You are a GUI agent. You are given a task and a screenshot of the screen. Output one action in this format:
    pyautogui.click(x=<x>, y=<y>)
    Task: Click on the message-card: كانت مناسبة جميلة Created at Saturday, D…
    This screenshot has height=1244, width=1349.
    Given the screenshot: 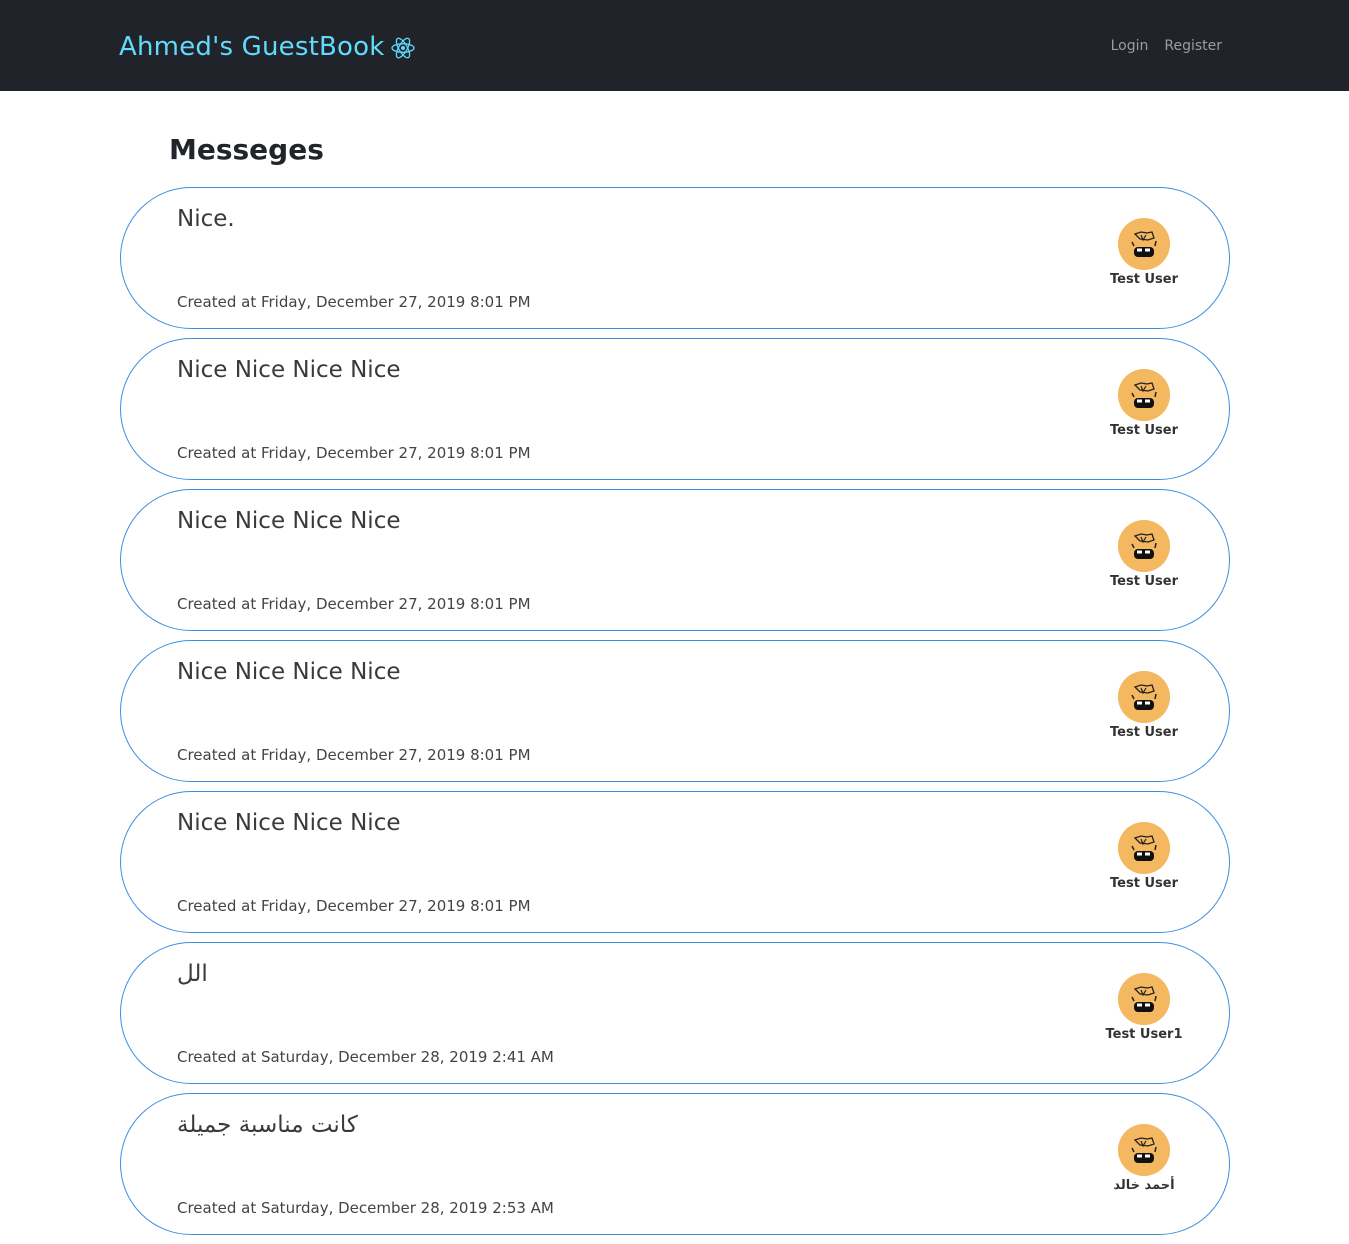 What is the action you would take?
    pyautogui.click(x=675, y=1164)
    